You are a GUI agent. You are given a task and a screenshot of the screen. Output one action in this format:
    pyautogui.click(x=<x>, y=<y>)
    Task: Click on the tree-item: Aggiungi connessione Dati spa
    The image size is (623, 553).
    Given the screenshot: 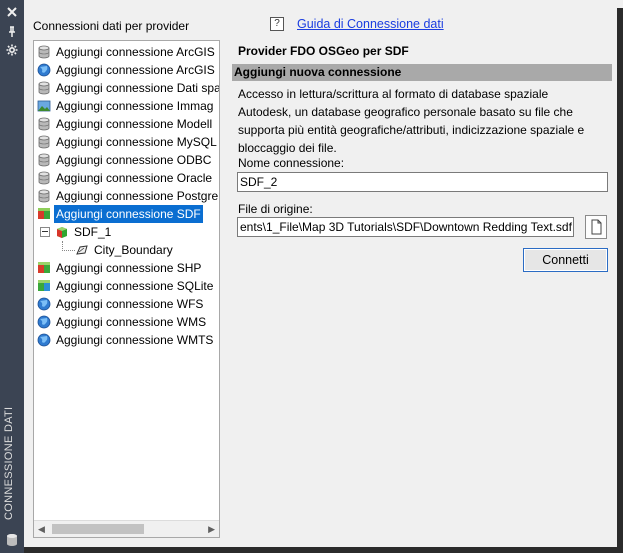 What is the action you would take?
    pyautogui.click(x=126, y=88)
    